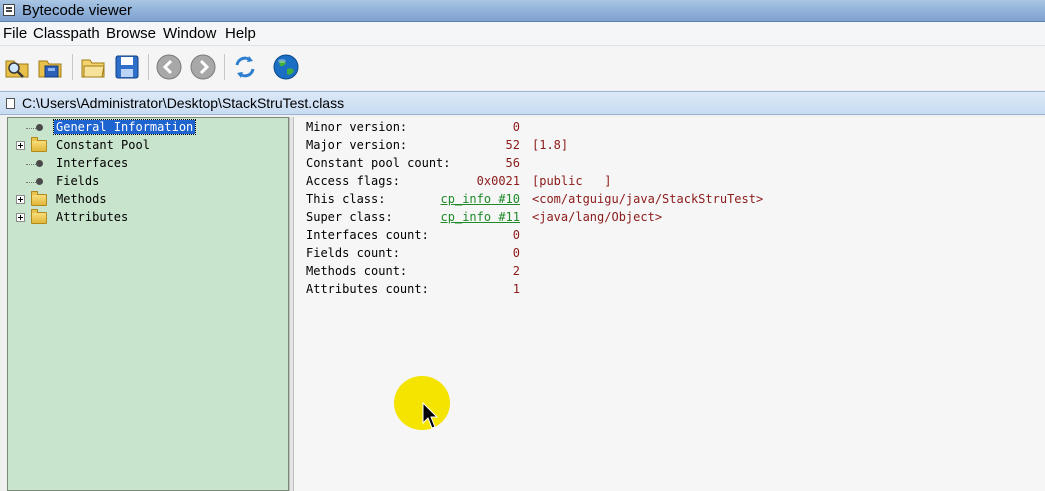  Describe the element at coordinates (10, 103) in the screenshot. I see `class-file-icon` at that location.